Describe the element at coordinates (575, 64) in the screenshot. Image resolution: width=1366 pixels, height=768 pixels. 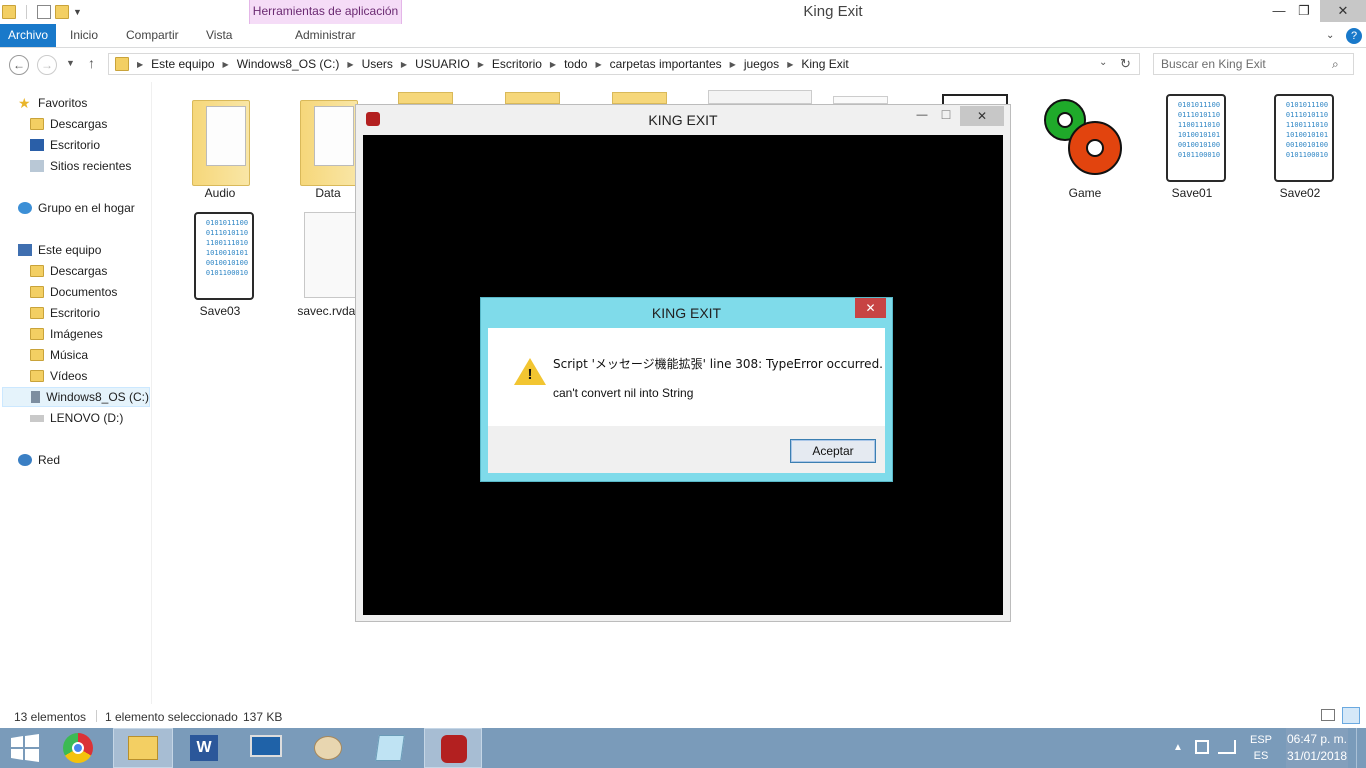
I see `breadcrumb-item: todo` at that location.